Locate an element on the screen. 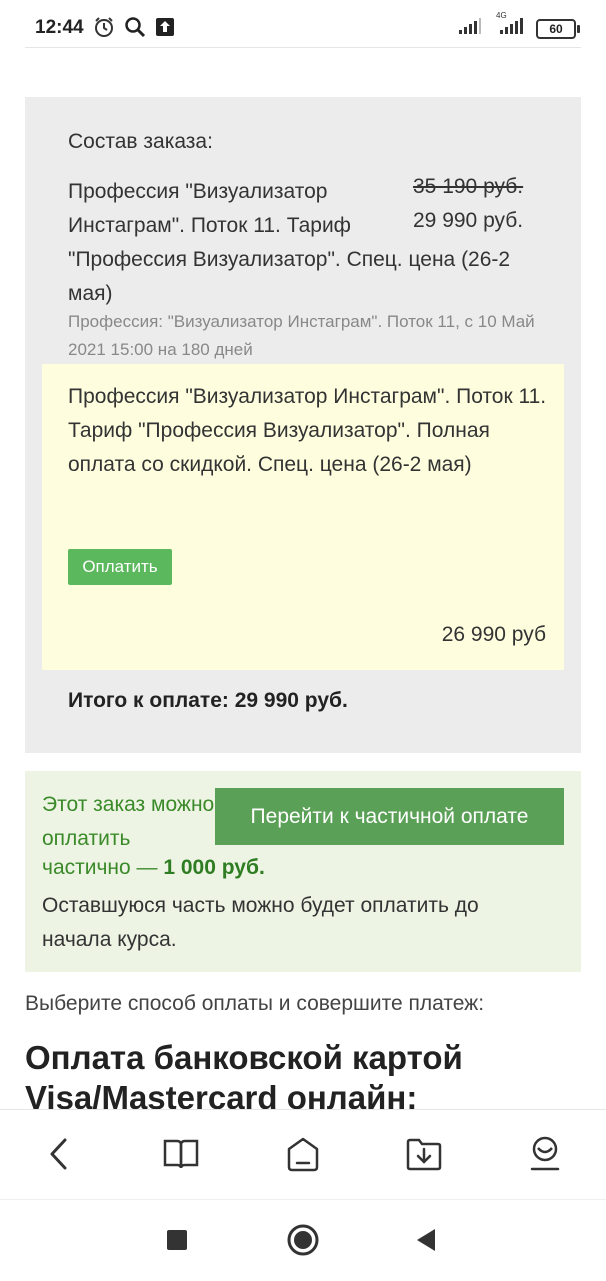 Image resolution: width=606 pixels, height=1281 pixels. signal-4g-icon: 4G is located at coordinates (509, 25).